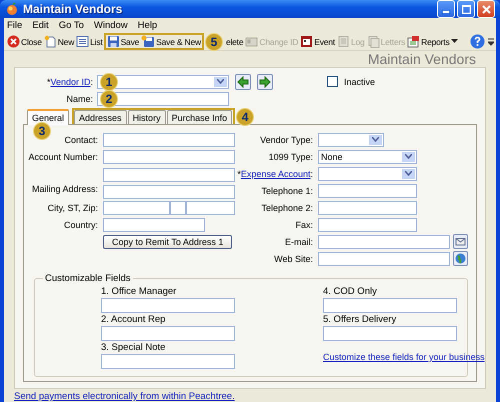 This screenshot has height=402, width=500. Describe the element at coordinates (360, 81) in the screenshot. I see `inactive-label: Inactive` at that location.